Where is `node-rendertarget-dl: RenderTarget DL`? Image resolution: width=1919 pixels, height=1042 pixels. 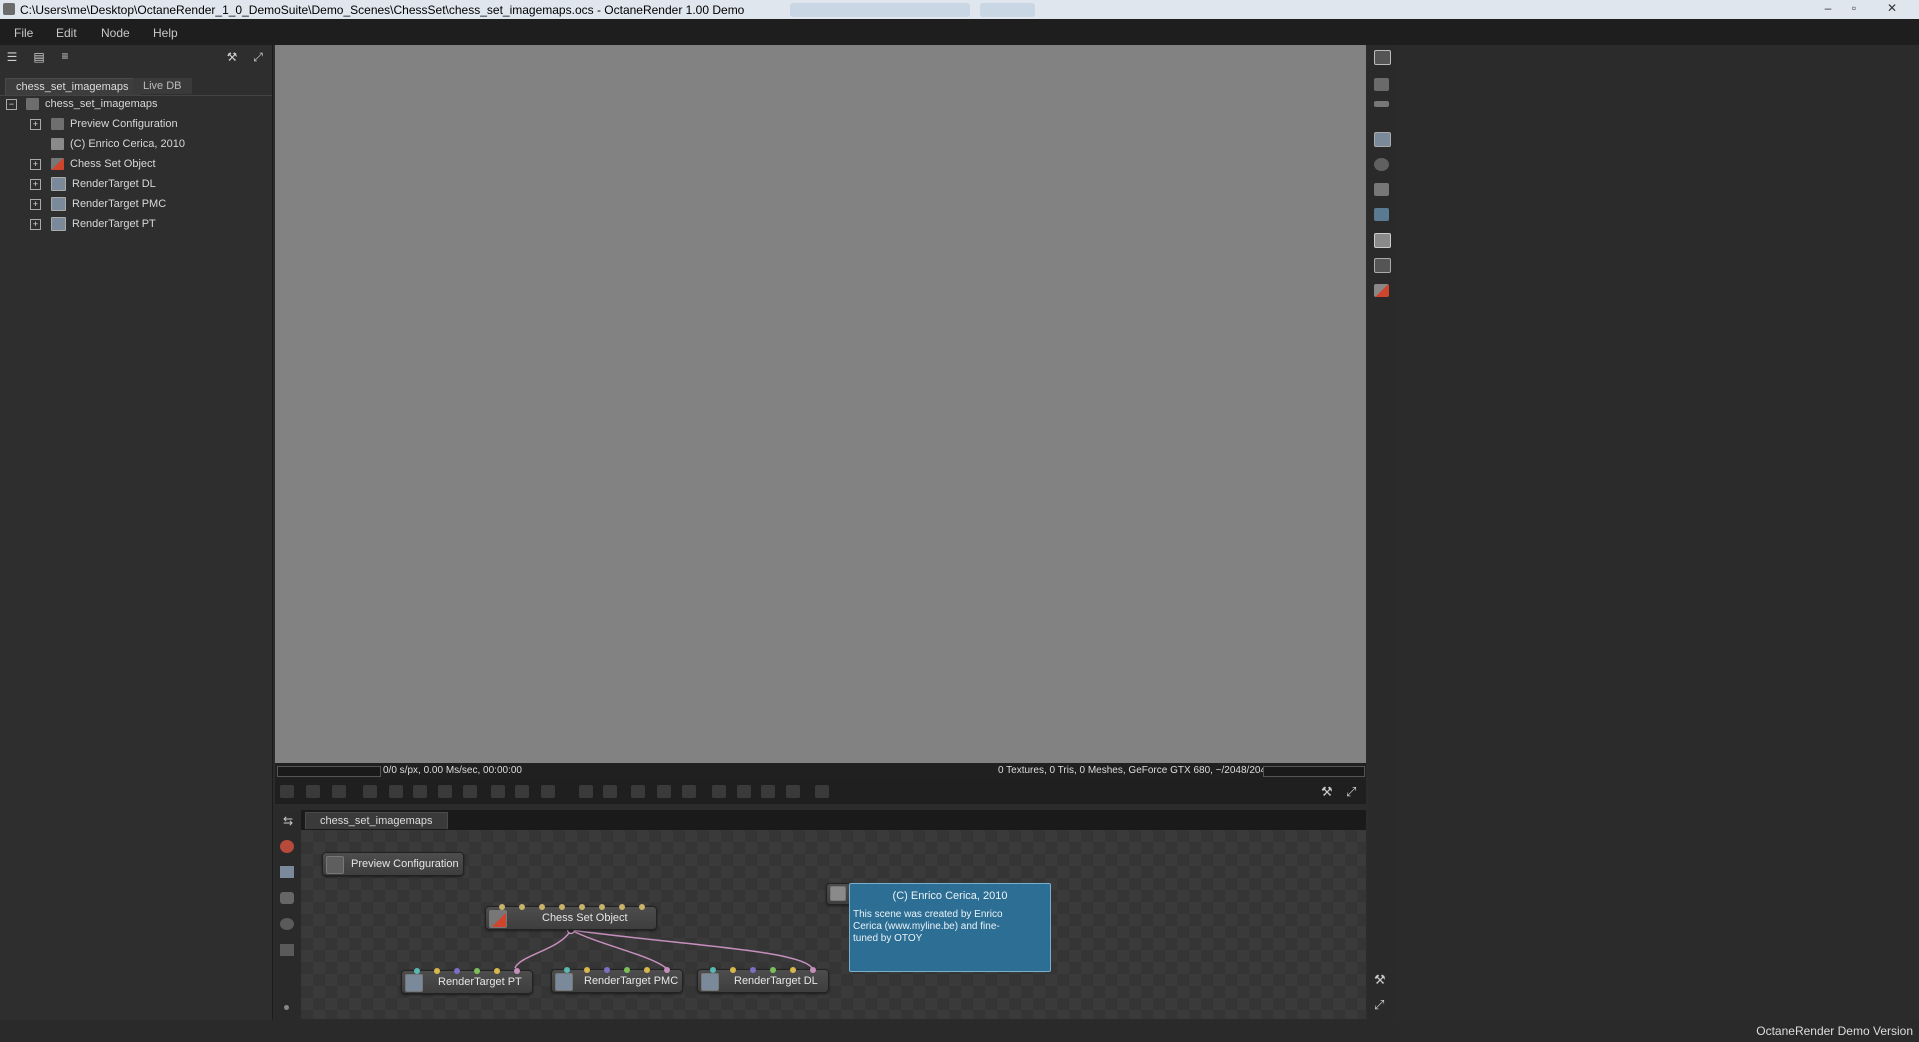
node-rendertarget-dl: RenderTarget DL is located at coordinates (763, 980).